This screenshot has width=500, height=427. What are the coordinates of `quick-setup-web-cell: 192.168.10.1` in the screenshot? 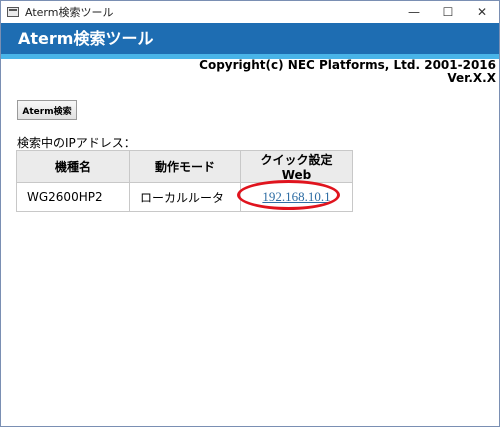 It's located at (295, 196).